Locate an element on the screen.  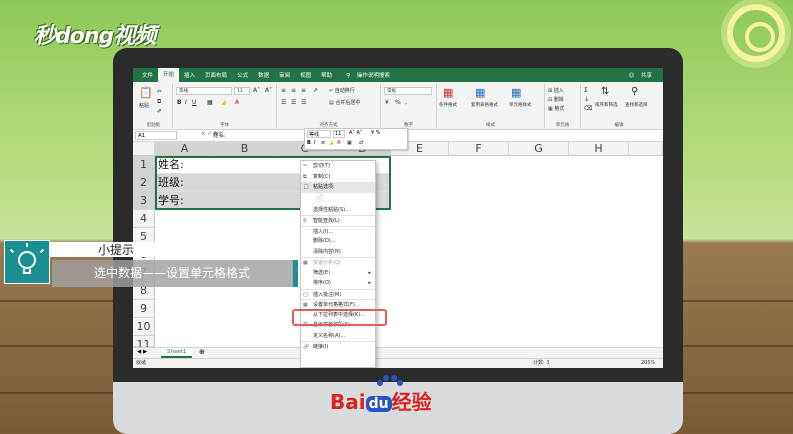
orientation-icon: ⇗ is located at coordinates (315, 90).